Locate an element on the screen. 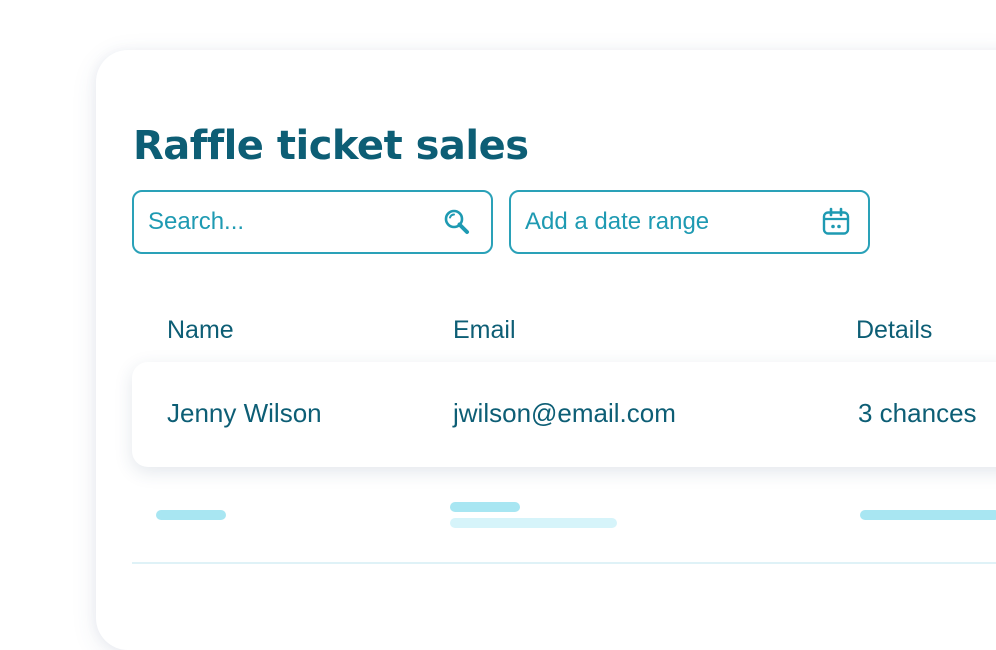 The height and width of the screenshot is (650, 996). date-range-input: Add a date range is located at coordinates (689, 222).